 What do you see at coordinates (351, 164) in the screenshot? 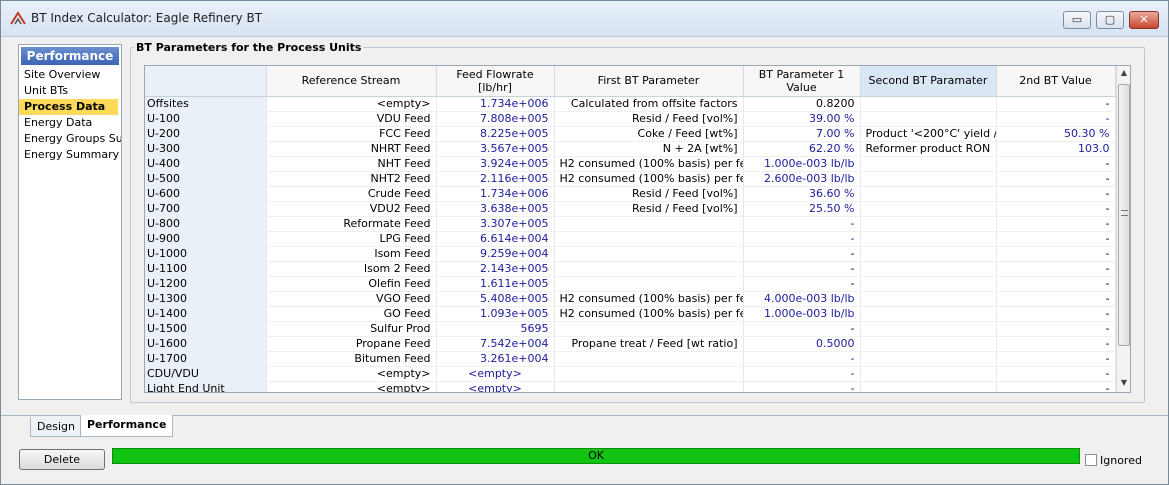
I see `cell-reference-stream: NHT Feed` at bounding box center [351, 164].